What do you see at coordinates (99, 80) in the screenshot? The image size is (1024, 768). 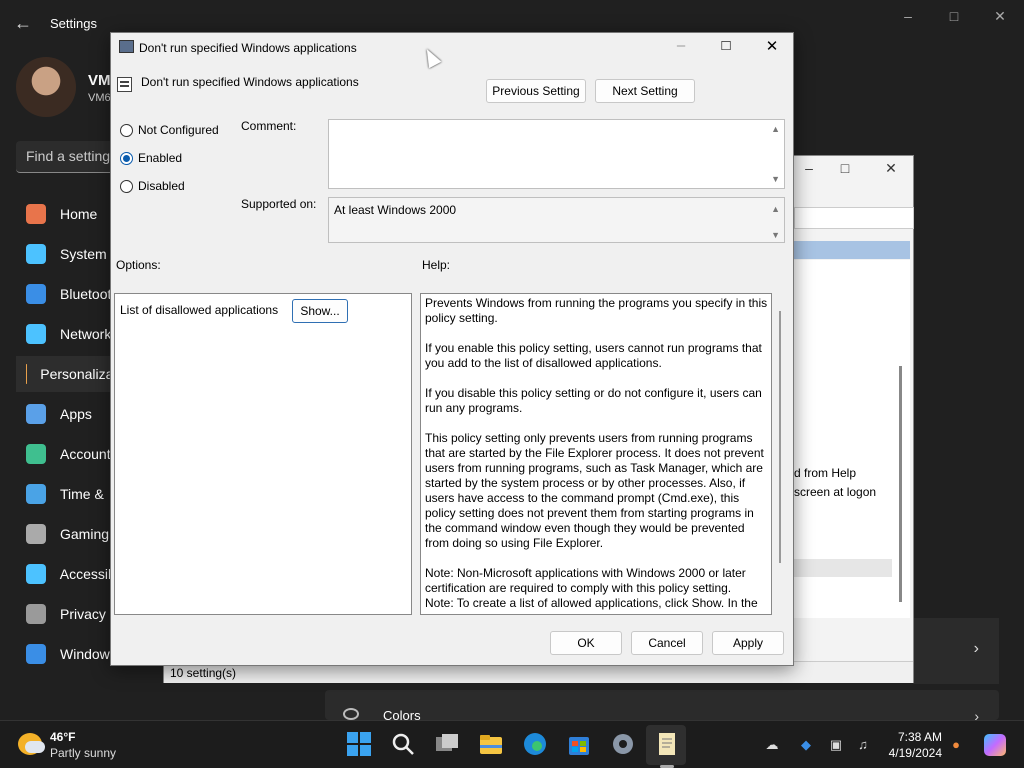 I see `user-name: VM` at bounding box center [99, 80].